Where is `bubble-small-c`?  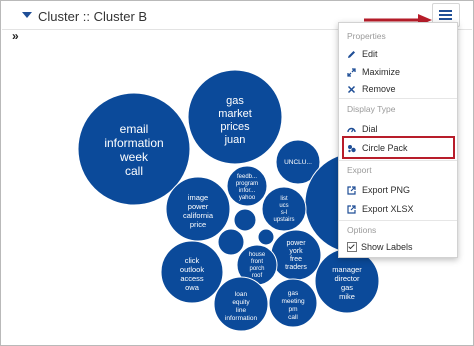 bubble-small-c is located at coordinates (266, 237).